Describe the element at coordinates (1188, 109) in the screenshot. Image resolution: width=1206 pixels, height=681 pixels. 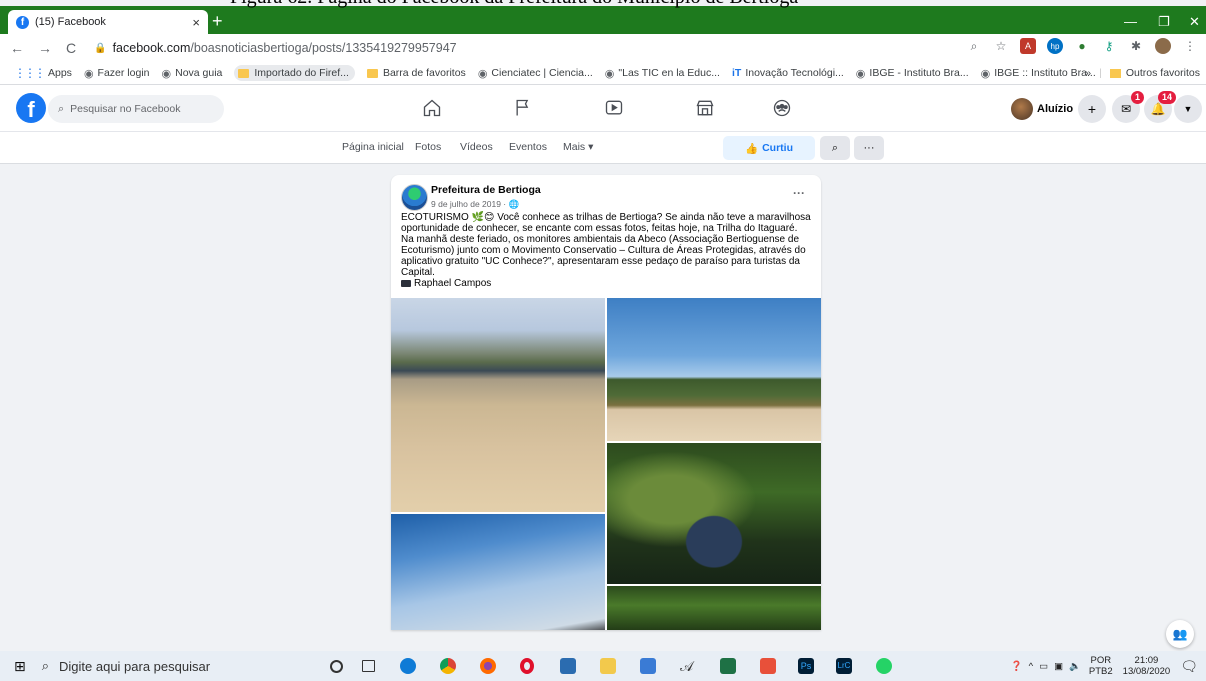
I see `account-menu-button: ▼` at that location.